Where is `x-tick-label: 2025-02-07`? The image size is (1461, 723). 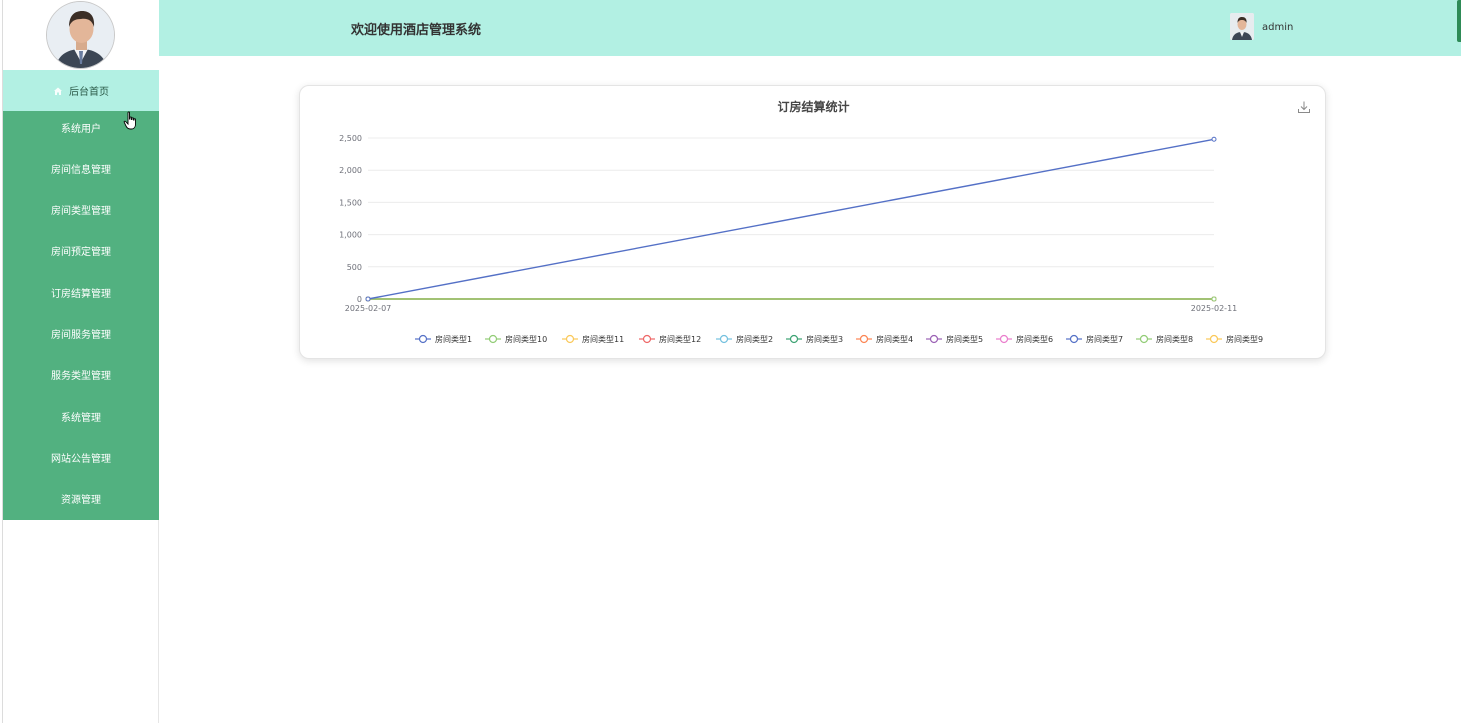 x-tick-label: 2025-02-07 is located at coordinates (368, 308).